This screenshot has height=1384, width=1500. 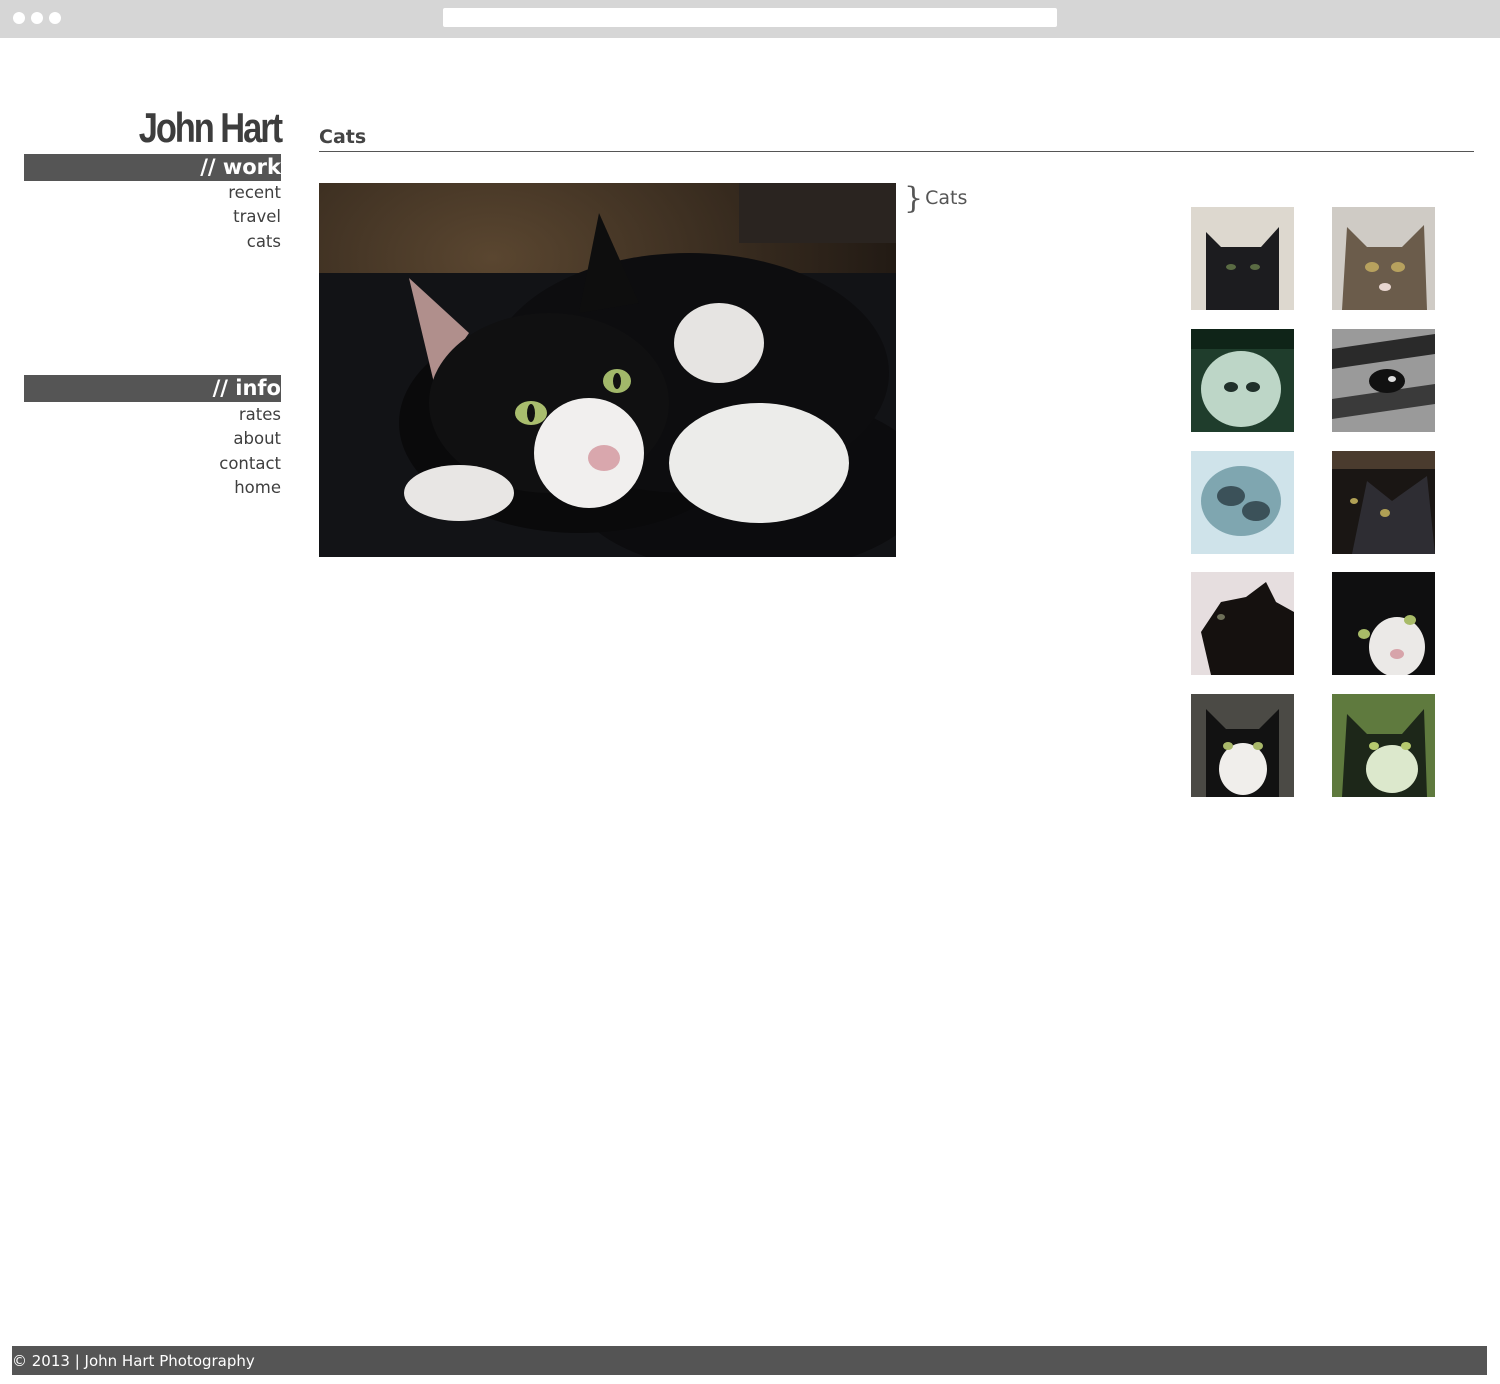 I want to click on title-divider, so click(x=896, y=151).